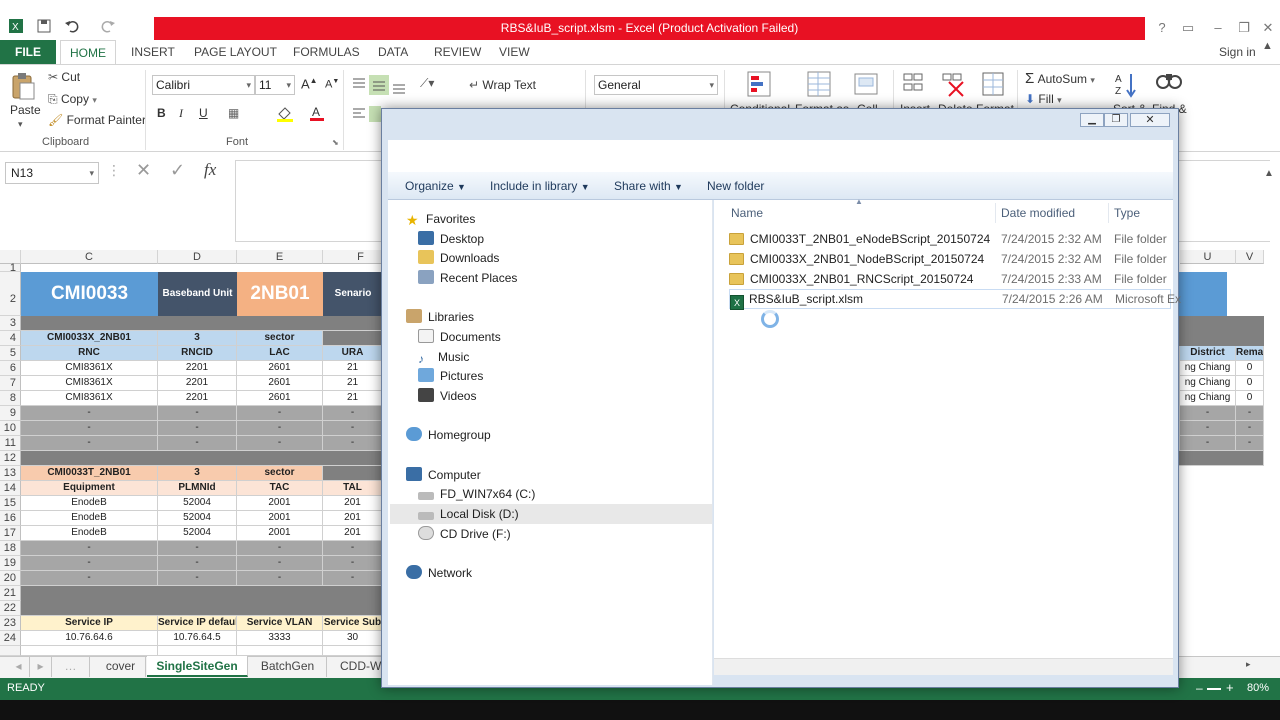 This screenshot has width=1280, height=720. I want to click on row-header: 7, so click(10, 383).